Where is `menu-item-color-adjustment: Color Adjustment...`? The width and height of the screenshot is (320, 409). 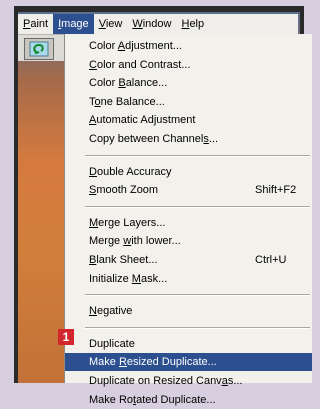 menu-item-color-adjustment: Color Adjustment... is located at coordinates (188, 46).